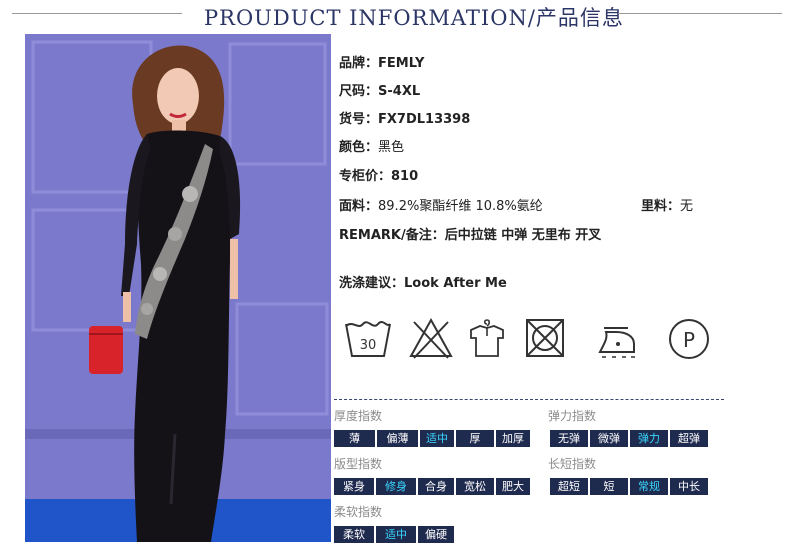 Image resolution: width=789 pixels, height=558 pixels. I want to click on section-title: PROUDUCT INFORMATION/产品信息, so click(414, 18).